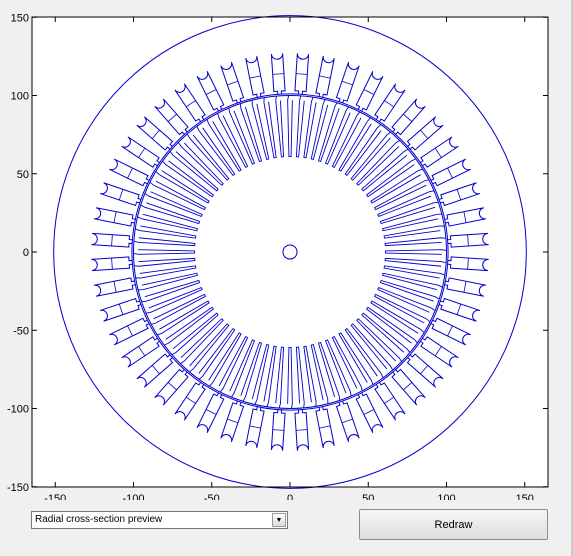 The height and width of the screenshot is (556, 573). I want to click on x-tick-label: -150, so click(55, 496).